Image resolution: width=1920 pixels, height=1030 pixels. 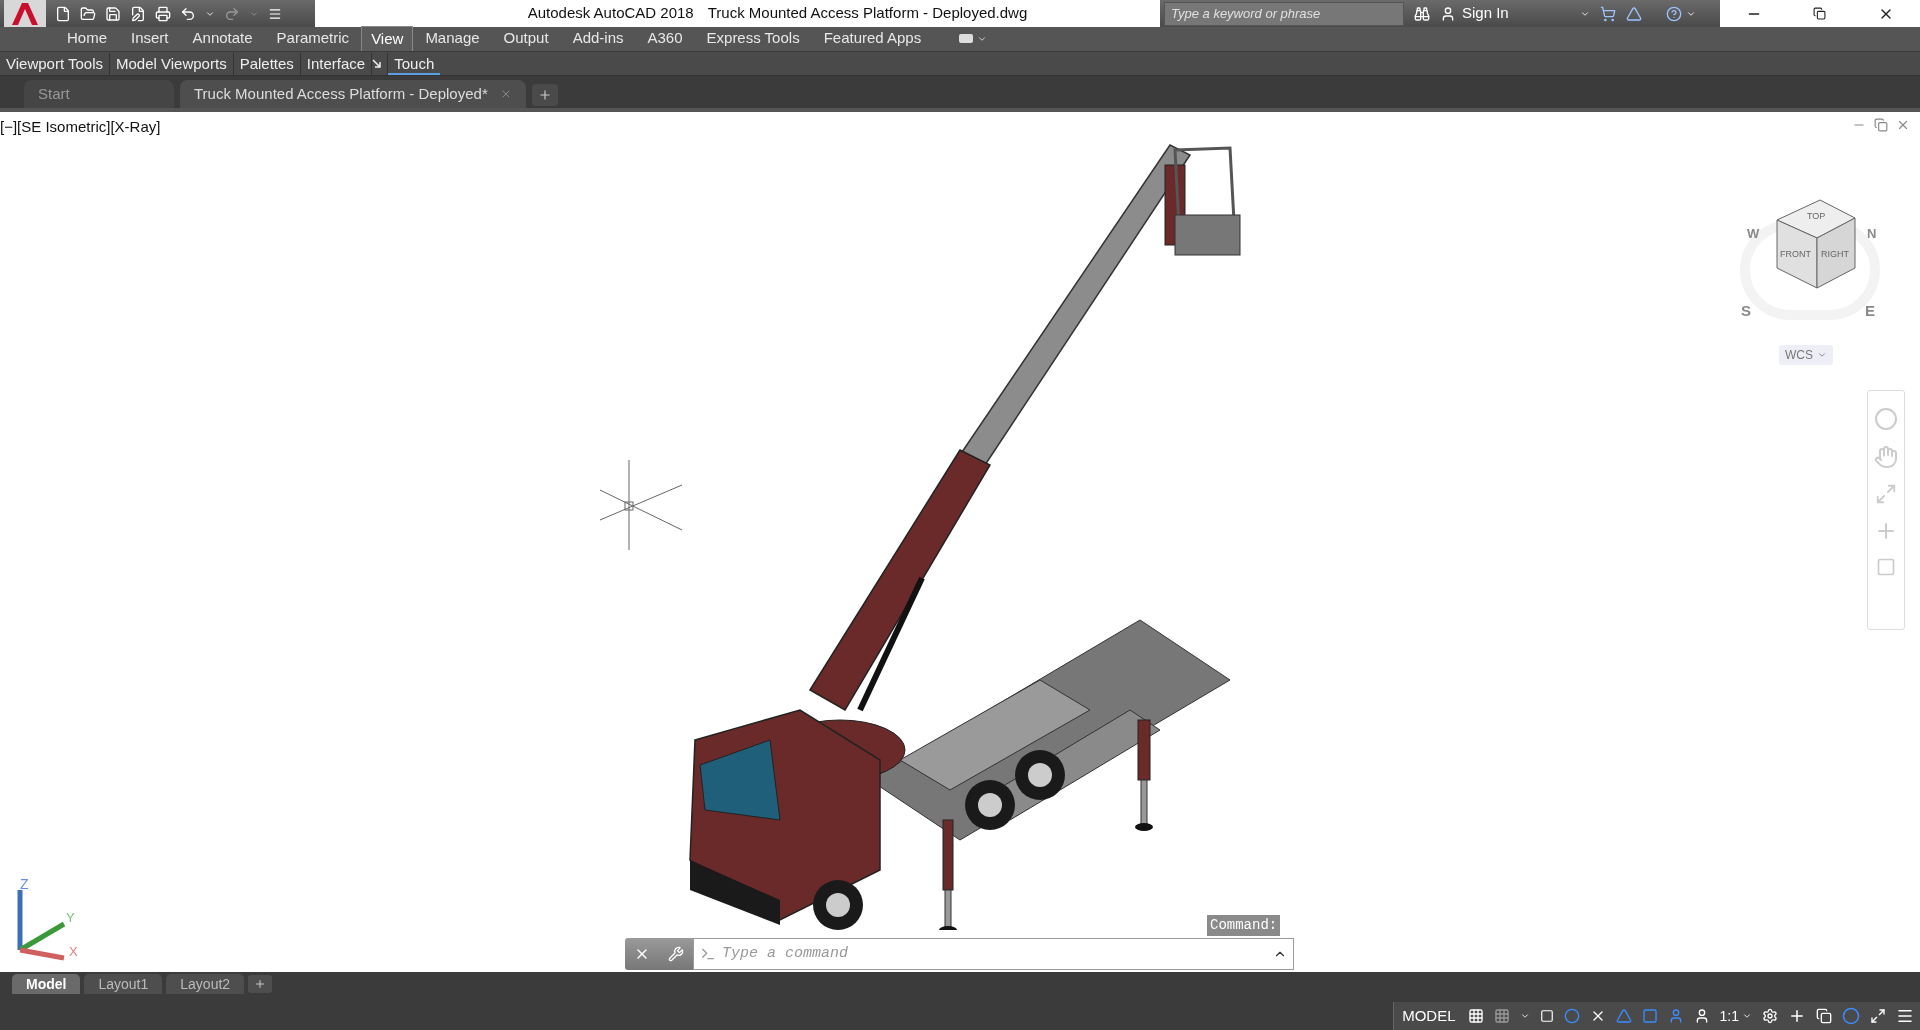 I want to click on viewcube, so click(x=1816, y=244).